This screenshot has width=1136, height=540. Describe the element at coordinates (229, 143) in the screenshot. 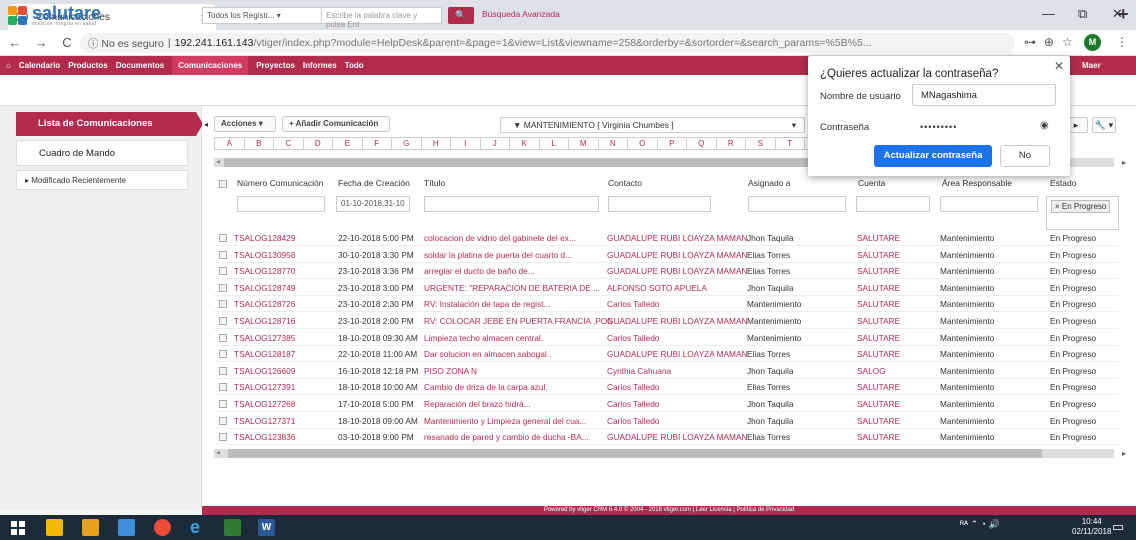

I see `alpha-filter-letter: A` at that location.